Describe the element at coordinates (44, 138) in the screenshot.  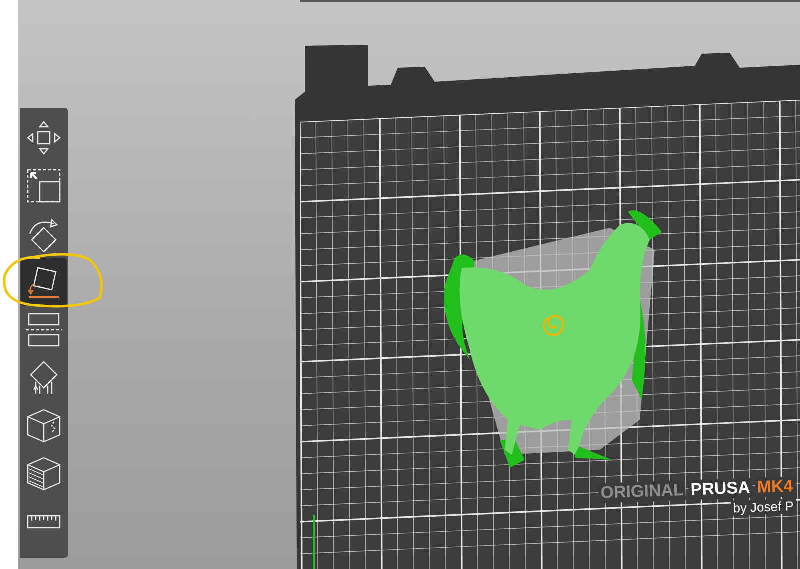
I see `move-arrows-icon` at that location.